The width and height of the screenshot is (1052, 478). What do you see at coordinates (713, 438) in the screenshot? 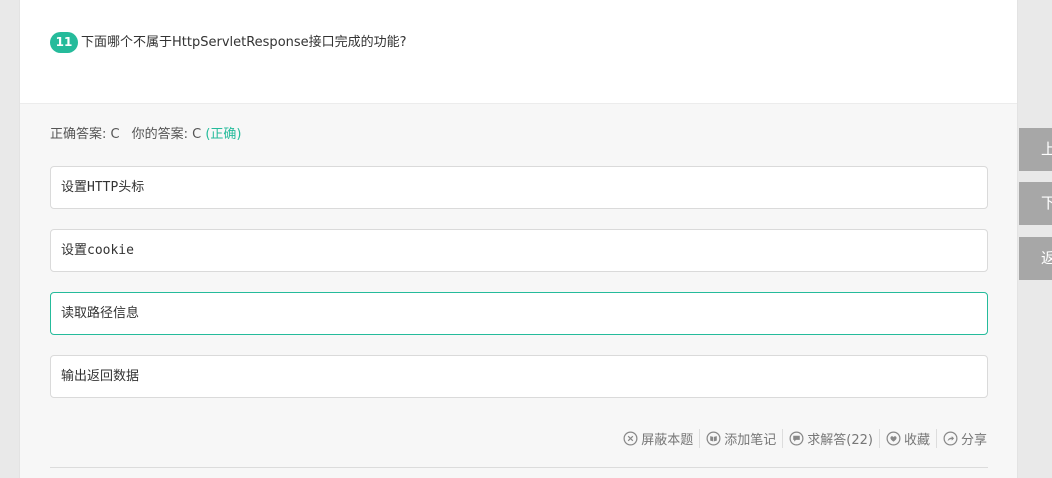
I see `book-icon` at bounding box center [713, 438].